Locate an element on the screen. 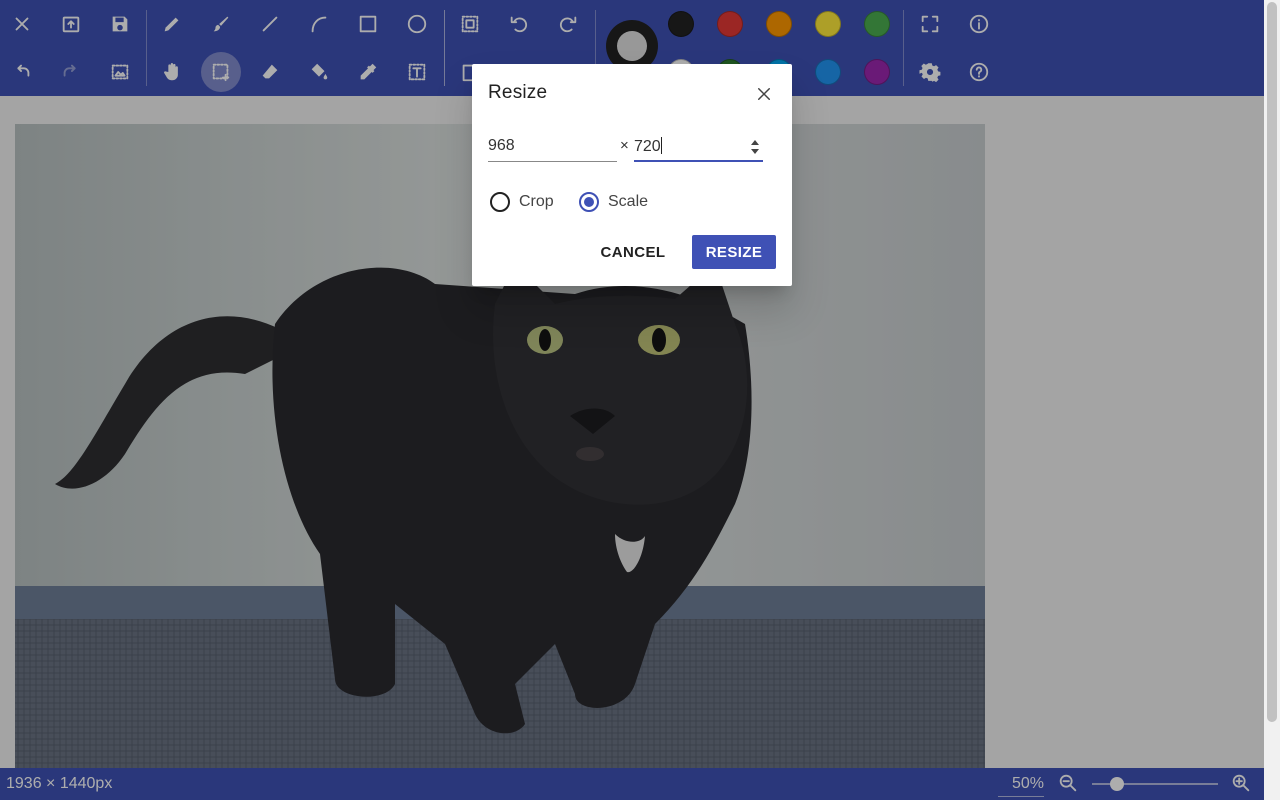  vertical-scrollbar is located at coordinates (1272, 400).